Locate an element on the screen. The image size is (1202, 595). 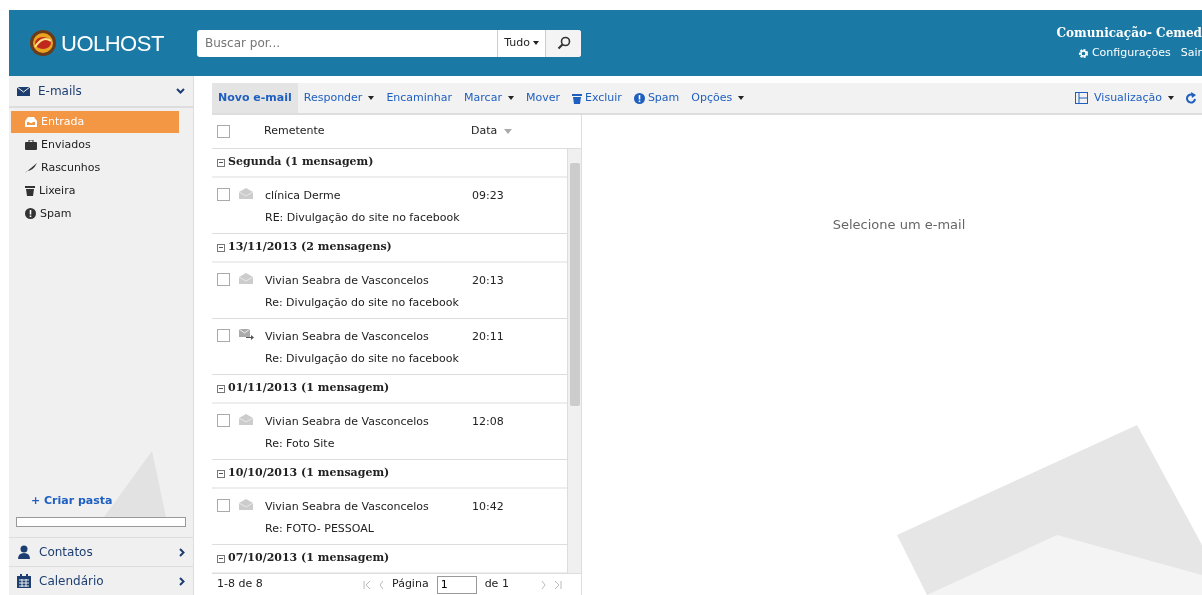
app-link: Contatos is located at coordinates (101, 551).